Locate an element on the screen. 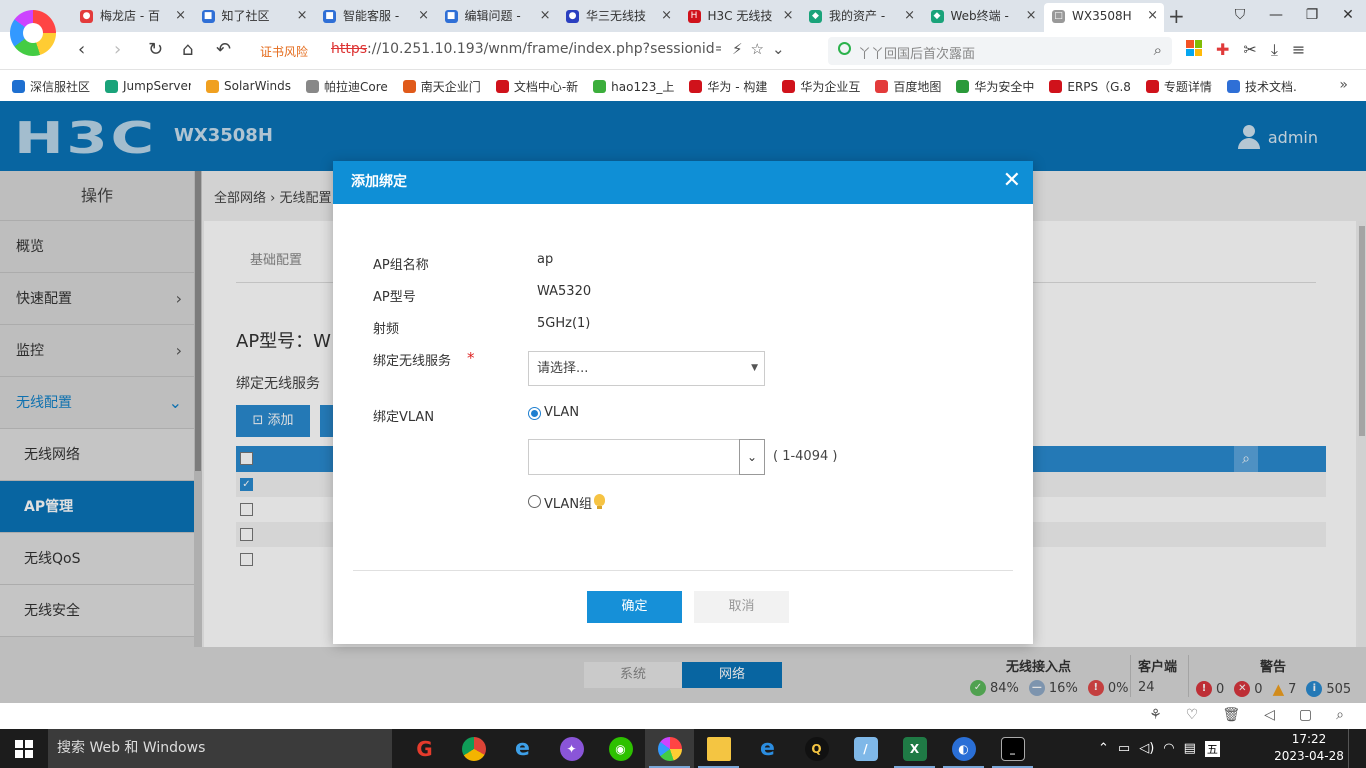  taskbar-app-explorer is located at coordinates (718, 748).